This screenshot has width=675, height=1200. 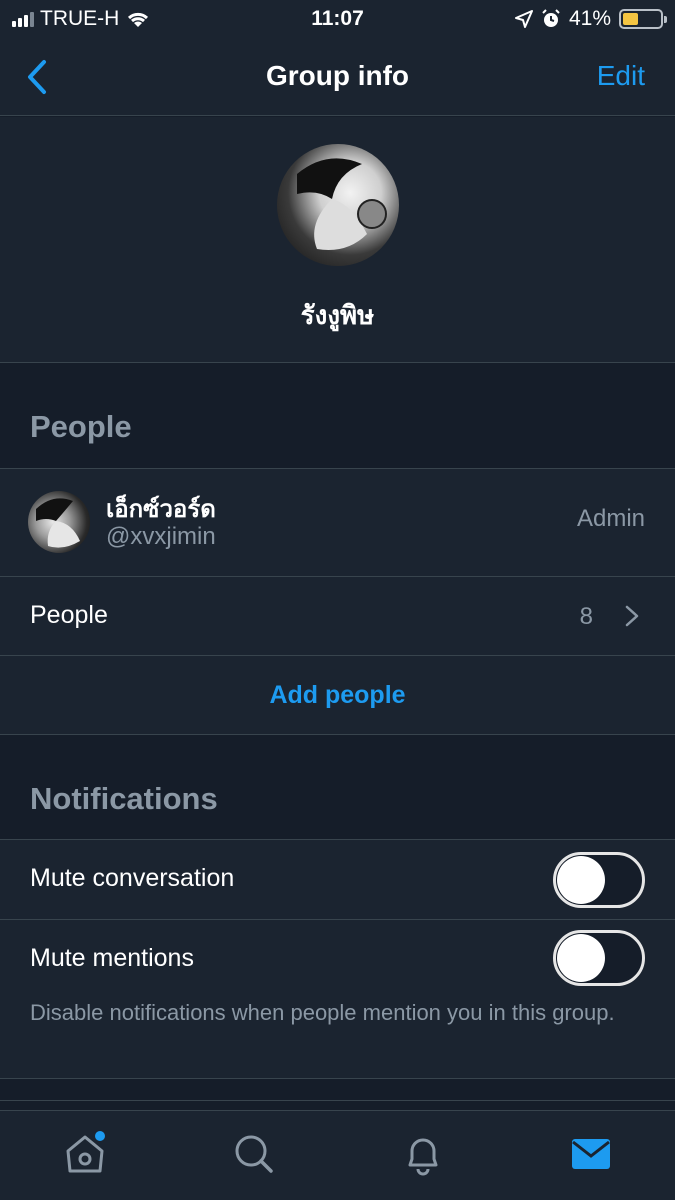 I want to click on people-section-header: People, so click(x=337, y=416).